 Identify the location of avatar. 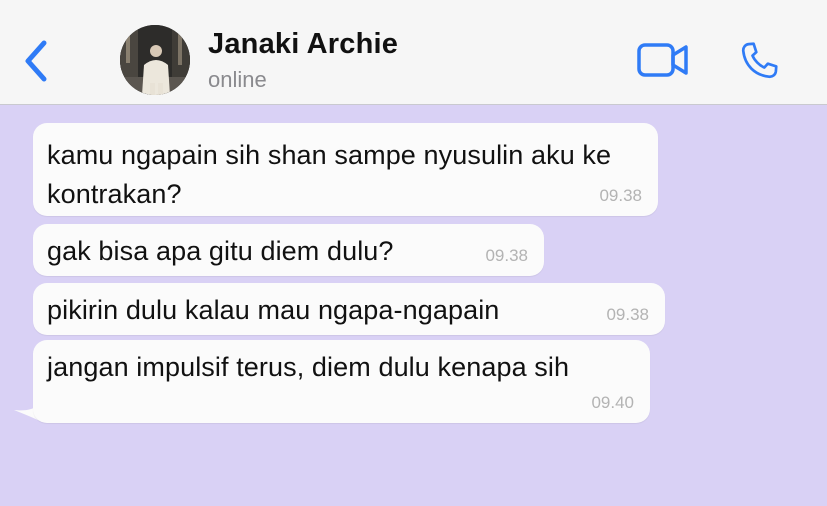
(155, 60).